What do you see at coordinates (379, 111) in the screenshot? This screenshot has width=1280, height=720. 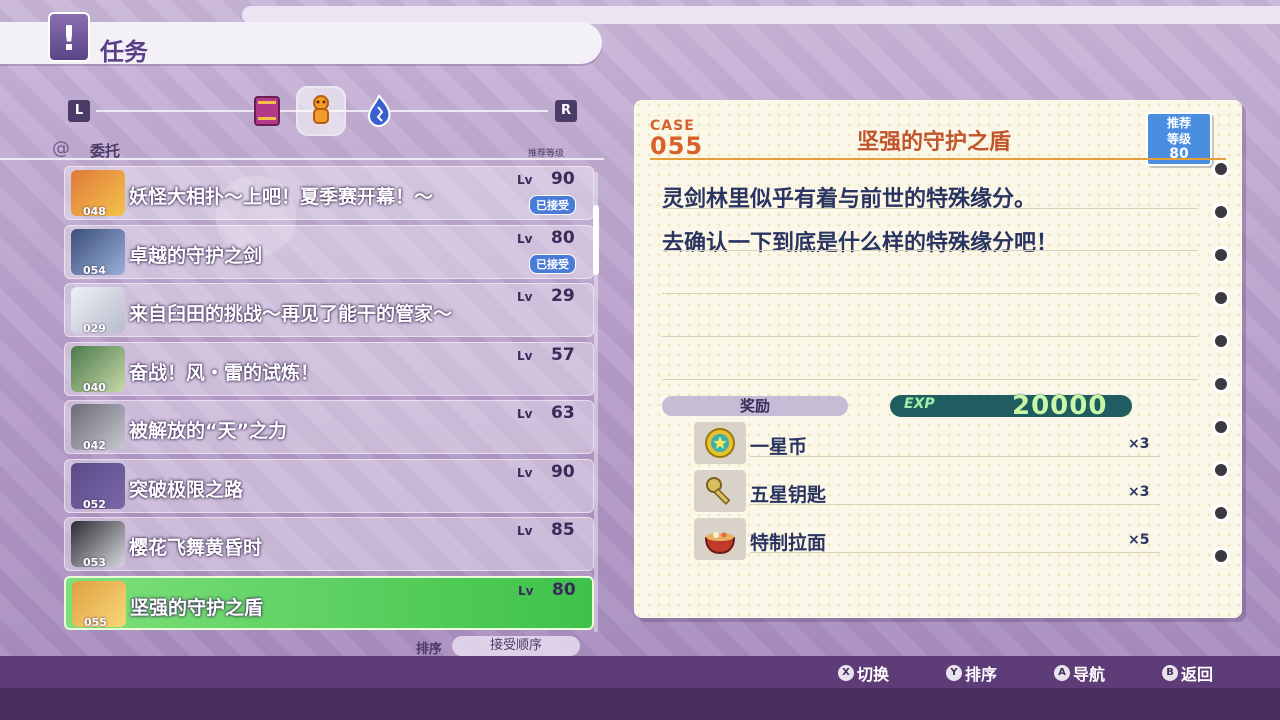 I see `flame-icon` at bounding box center [379, 111].